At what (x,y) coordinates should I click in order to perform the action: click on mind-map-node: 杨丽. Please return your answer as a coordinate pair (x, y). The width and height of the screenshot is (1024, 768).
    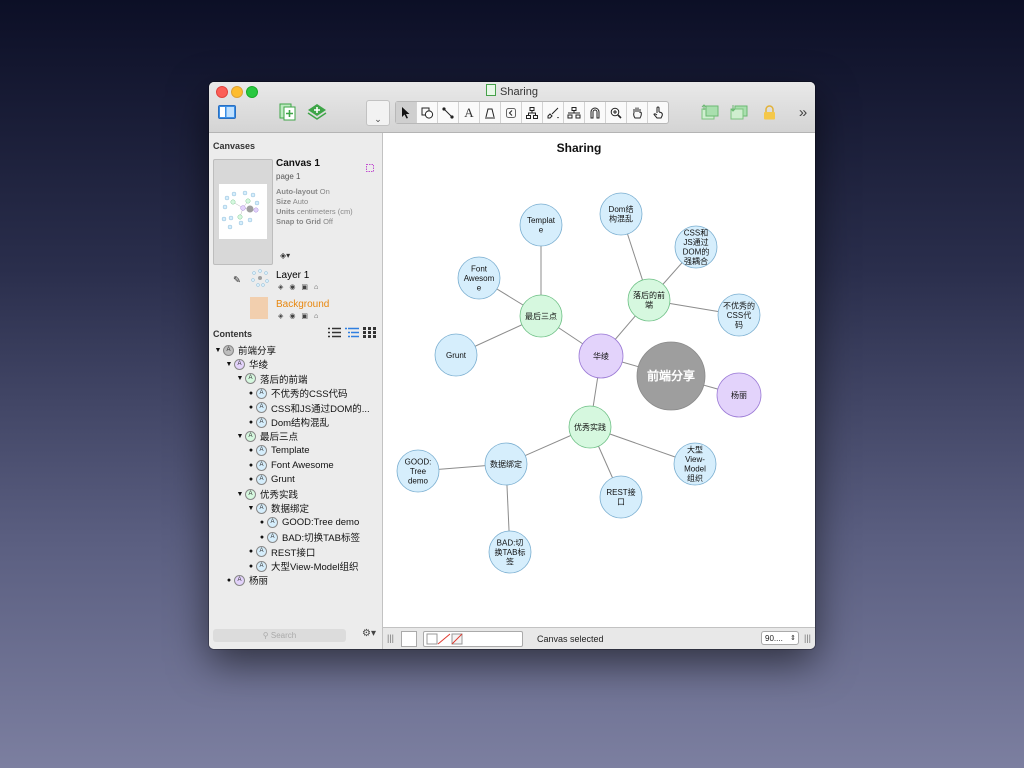
    Looking at the image, I should click on (739, 395).